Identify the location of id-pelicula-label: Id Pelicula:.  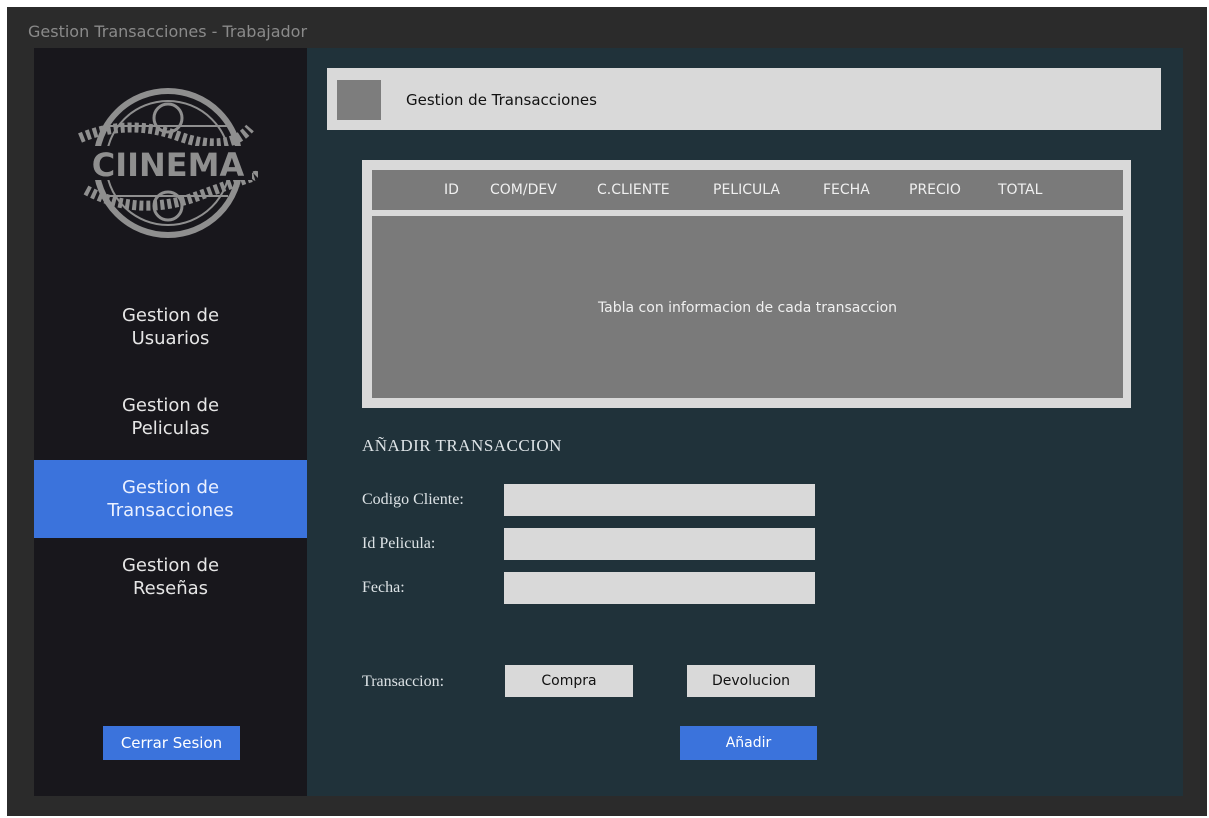
(399, 543).